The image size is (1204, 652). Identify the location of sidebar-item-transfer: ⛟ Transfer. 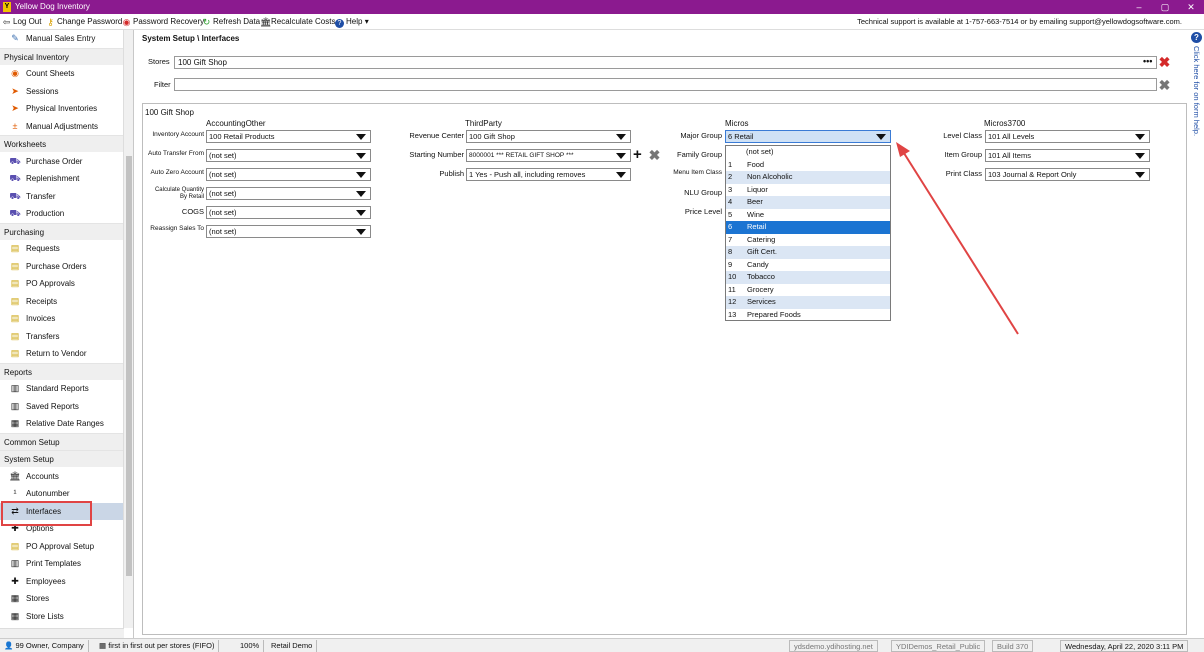
(62, 196).